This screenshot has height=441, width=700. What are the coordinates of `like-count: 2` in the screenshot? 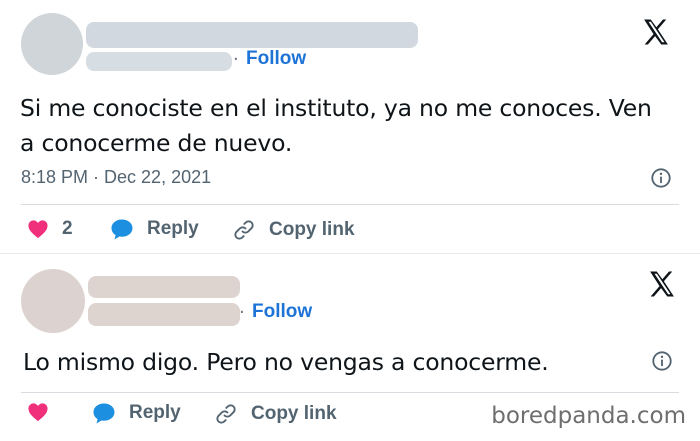 It's located at (67, 228).